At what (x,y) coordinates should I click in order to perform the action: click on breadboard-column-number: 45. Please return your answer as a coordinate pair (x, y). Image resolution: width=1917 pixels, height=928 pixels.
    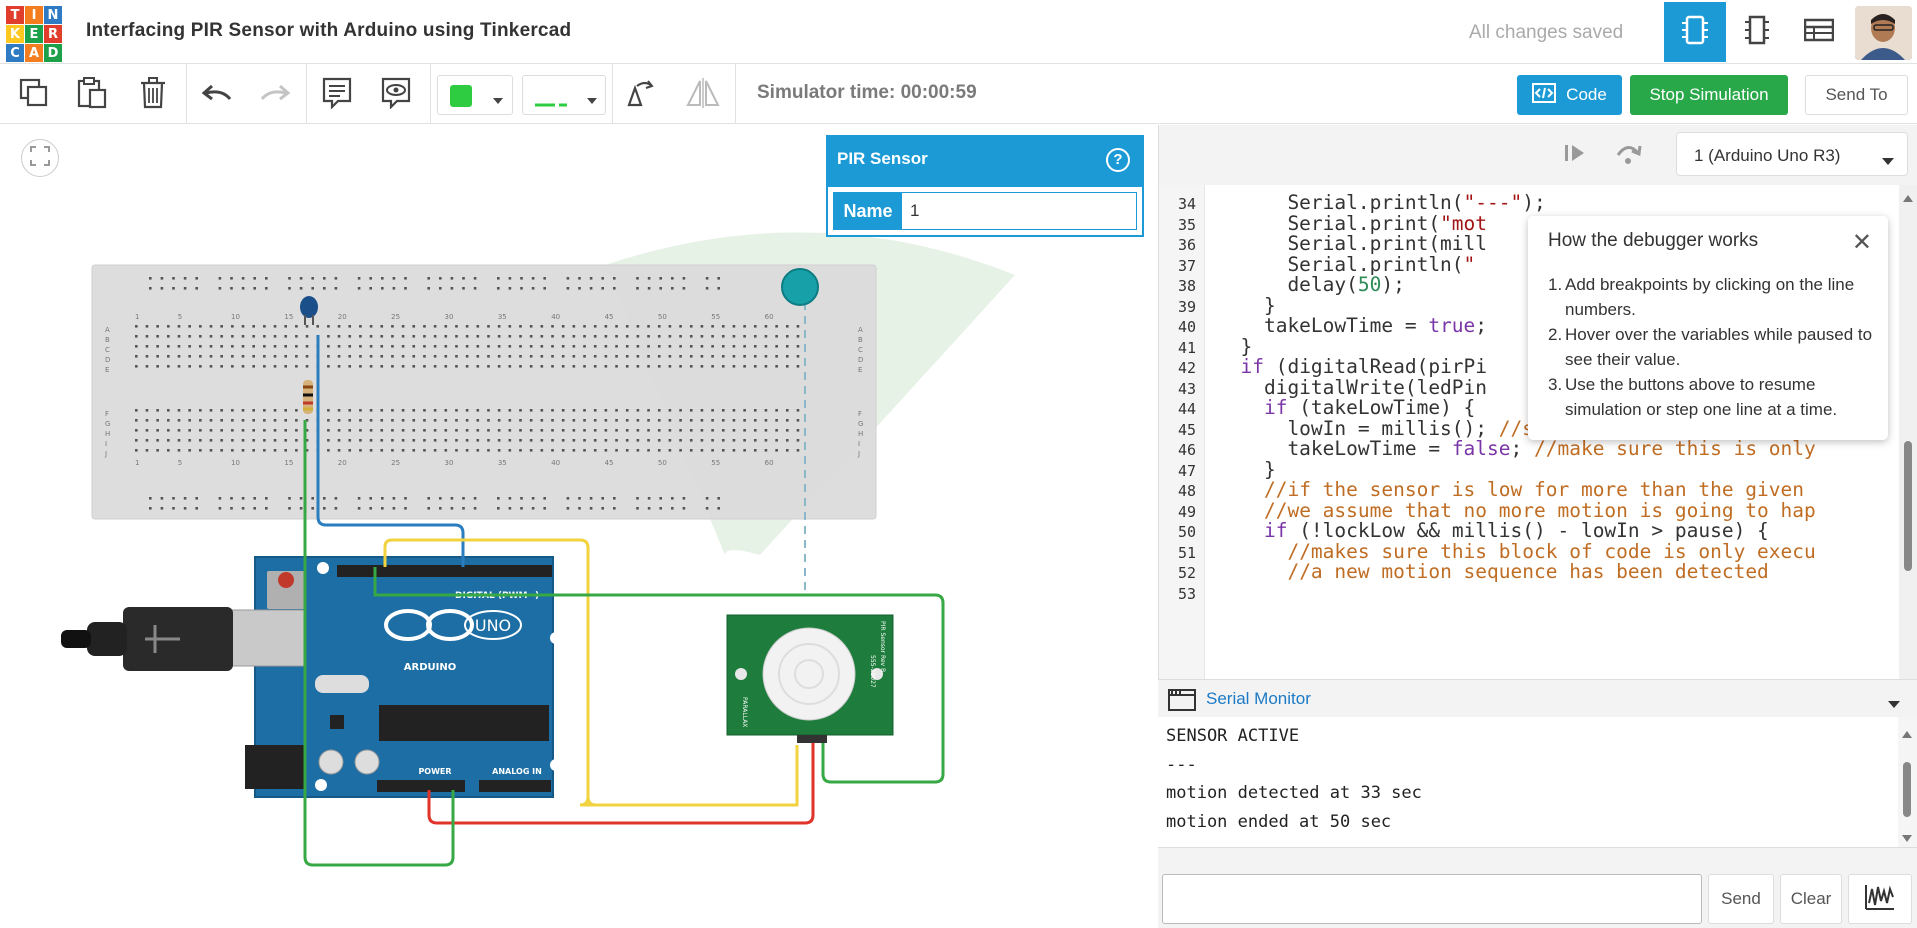
    Looking at the image, I should click on (609, 317).